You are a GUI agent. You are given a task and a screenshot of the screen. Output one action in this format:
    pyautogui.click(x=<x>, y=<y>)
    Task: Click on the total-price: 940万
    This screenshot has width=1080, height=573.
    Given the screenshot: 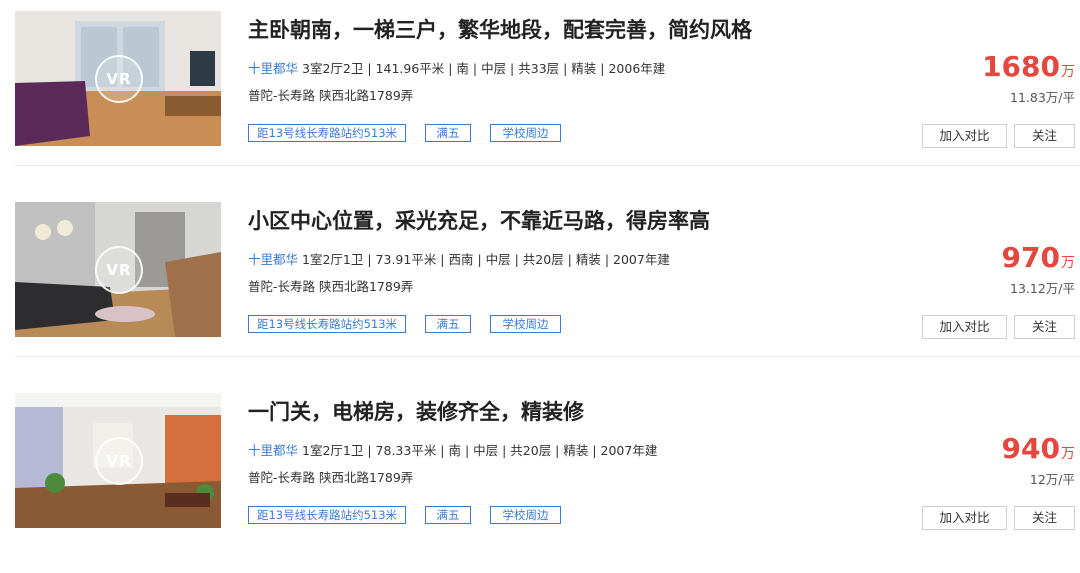 What is the action you would take?
    pyautogui.click(x=1038, y=448)
    